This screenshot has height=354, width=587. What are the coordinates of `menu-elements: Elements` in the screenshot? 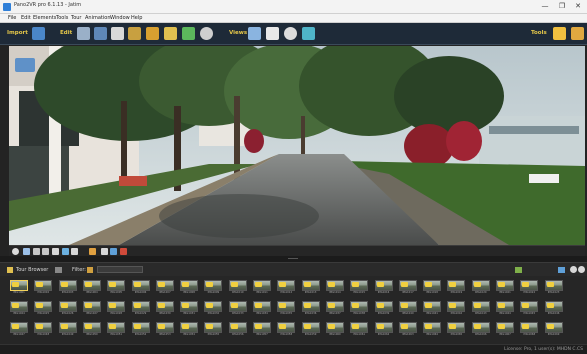 It's located at (44, 18).